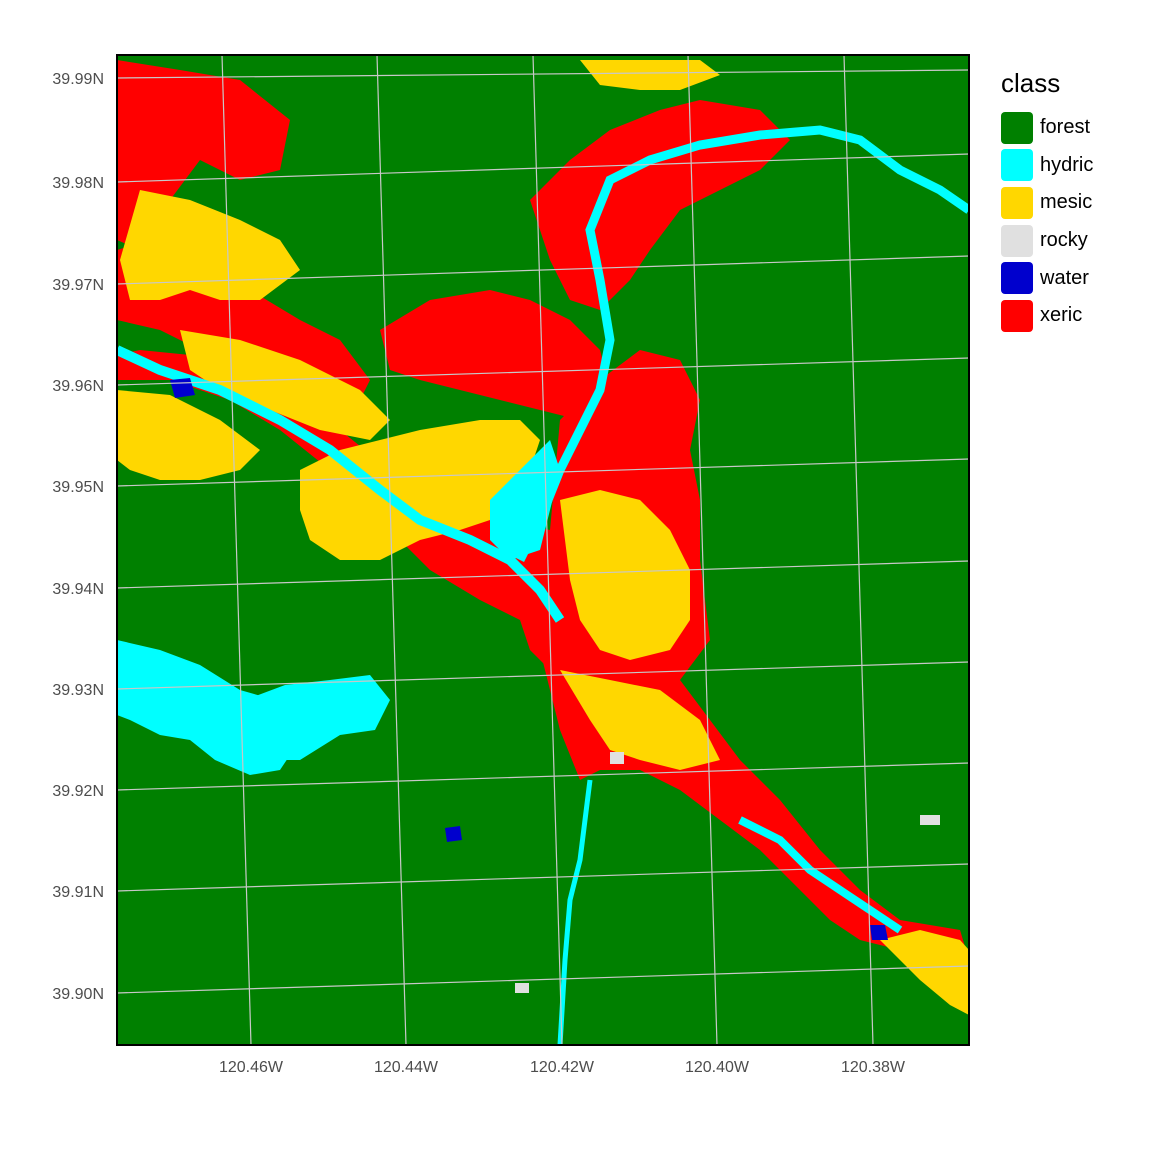  Describe the element at coordinates (1067, 164) in the screenshot. I see `legend-label: hydric` at that location.